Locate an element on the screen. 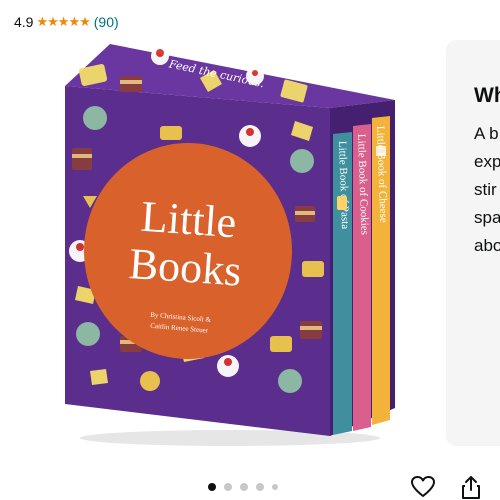  description-line: stir is located at coordinates (485, 189).